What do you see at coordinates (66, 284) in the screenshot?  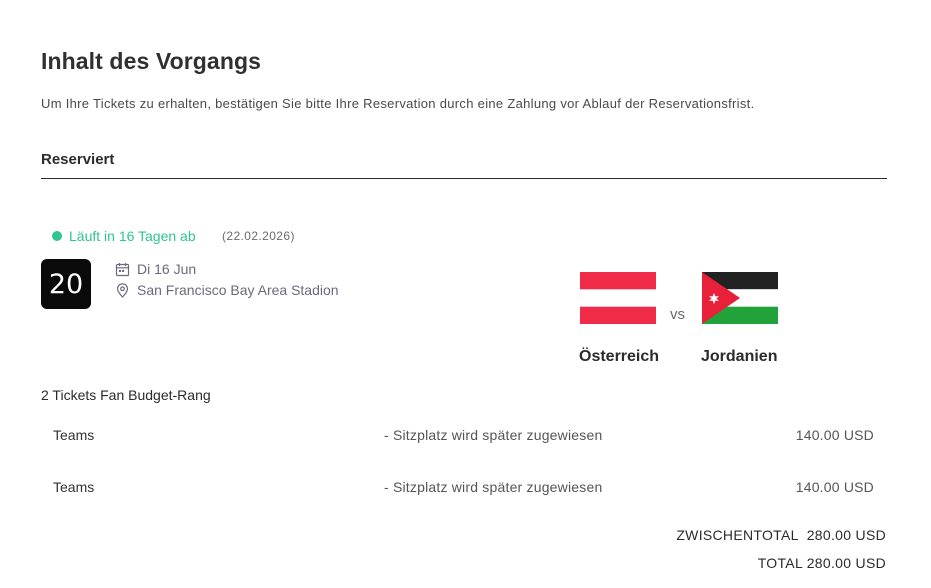 I see `match-number-badge: 20` at bounding box center [66, 284].